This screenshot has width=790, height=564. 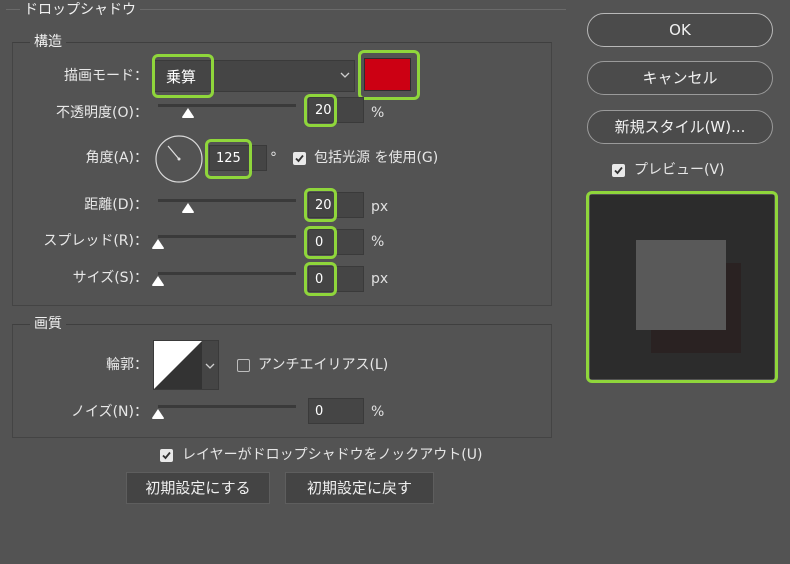 What do you see at coordinates (320, 279) in the screenshot?
I see `size-highlight` at bounding box center [320, 279].